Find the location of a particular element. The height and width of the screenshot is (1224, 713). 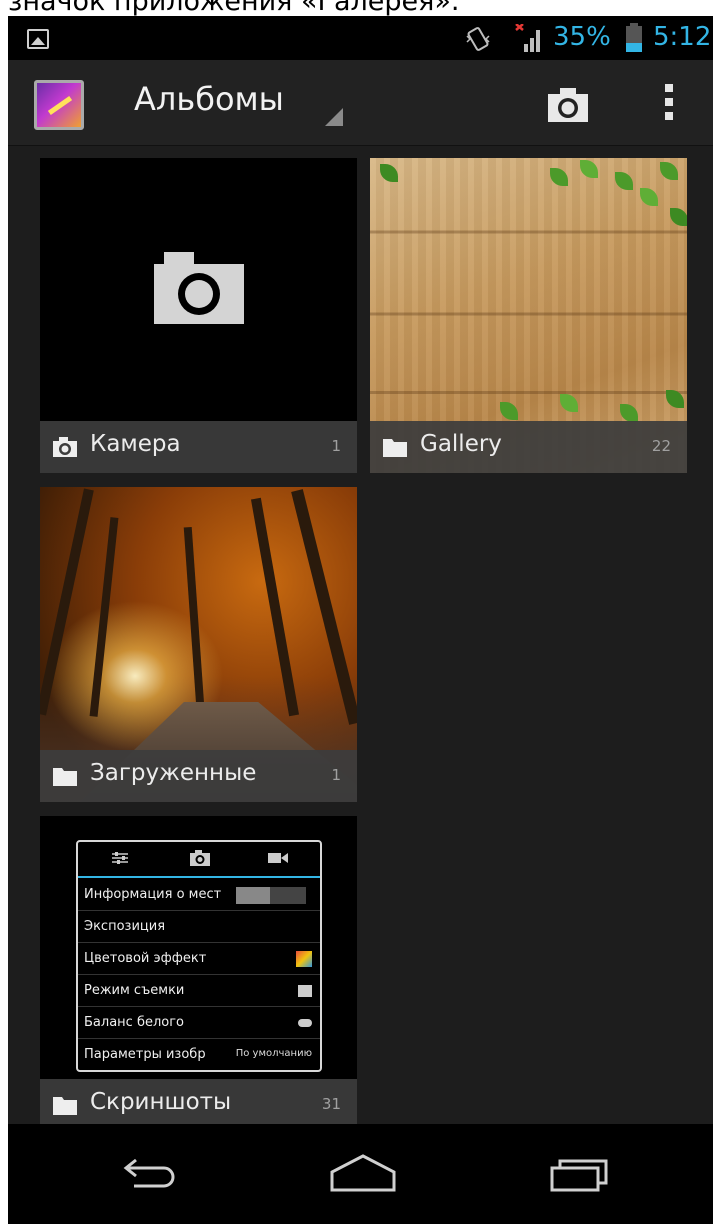

color-effect-icon is located at coordinates (304, 959).